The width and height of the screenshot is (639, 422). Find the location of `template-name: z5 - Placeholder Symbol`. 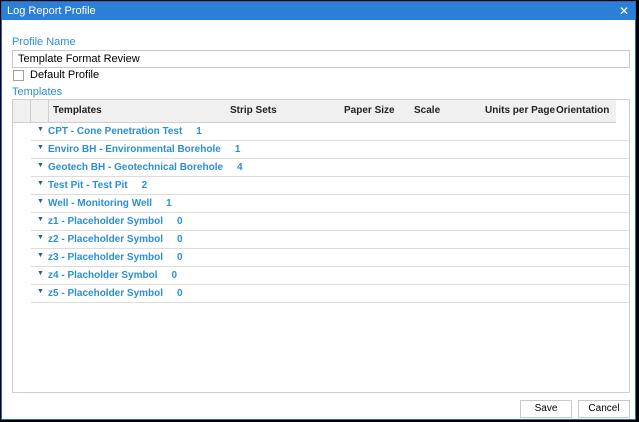

template-name: z5 - Placeholder Symbol is located at coordinates (106, 293).